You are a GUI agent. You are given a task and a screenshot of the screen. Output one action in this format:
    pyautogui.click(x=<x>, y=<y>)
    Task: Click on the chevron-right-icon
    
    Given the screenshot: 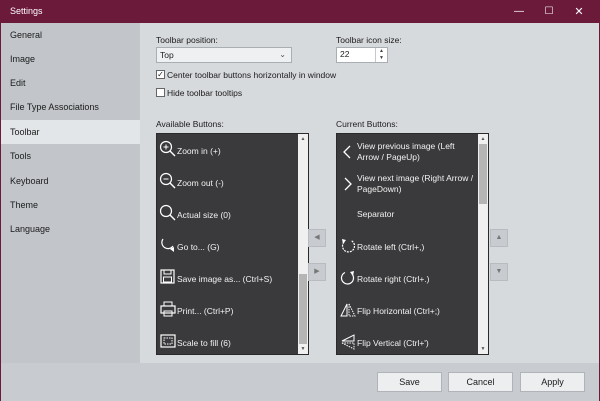 What is the action you would take?
    pyautogui.click(x=348, y=184)
    